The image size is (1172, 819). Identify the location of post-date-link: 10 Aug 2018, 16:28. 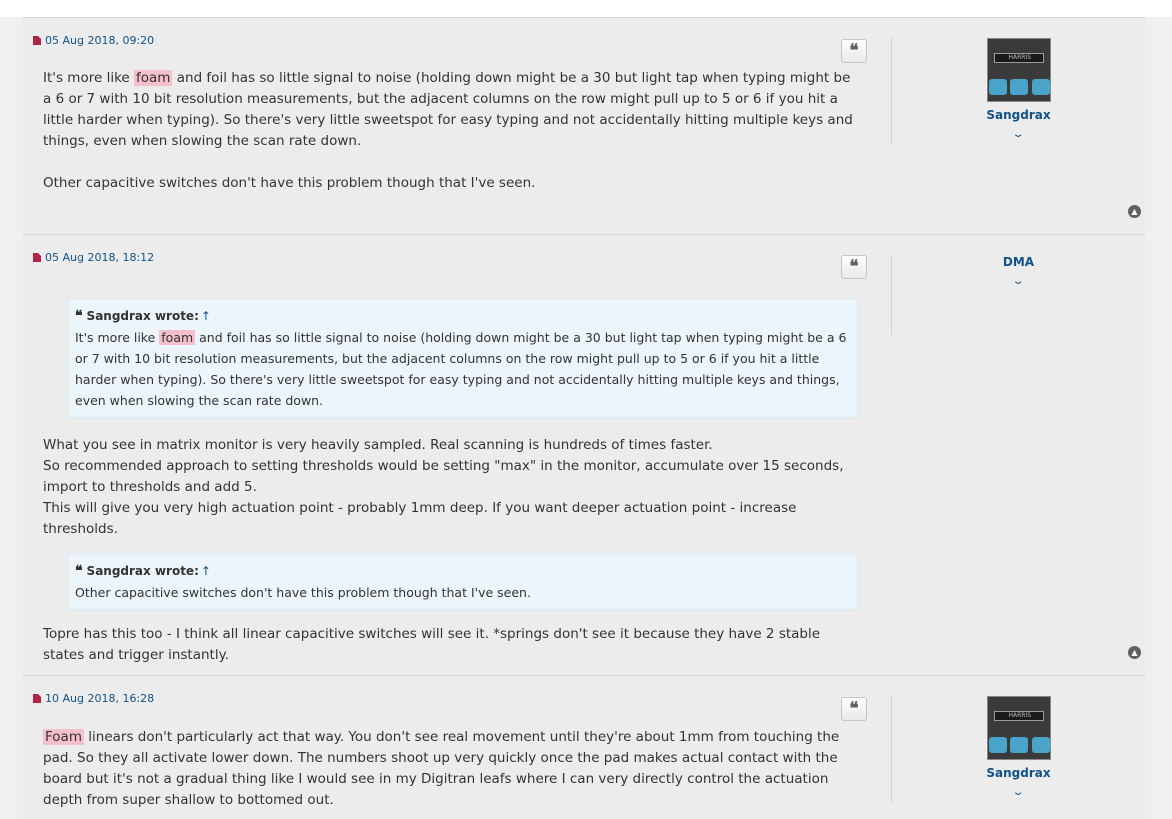
(93, 698).